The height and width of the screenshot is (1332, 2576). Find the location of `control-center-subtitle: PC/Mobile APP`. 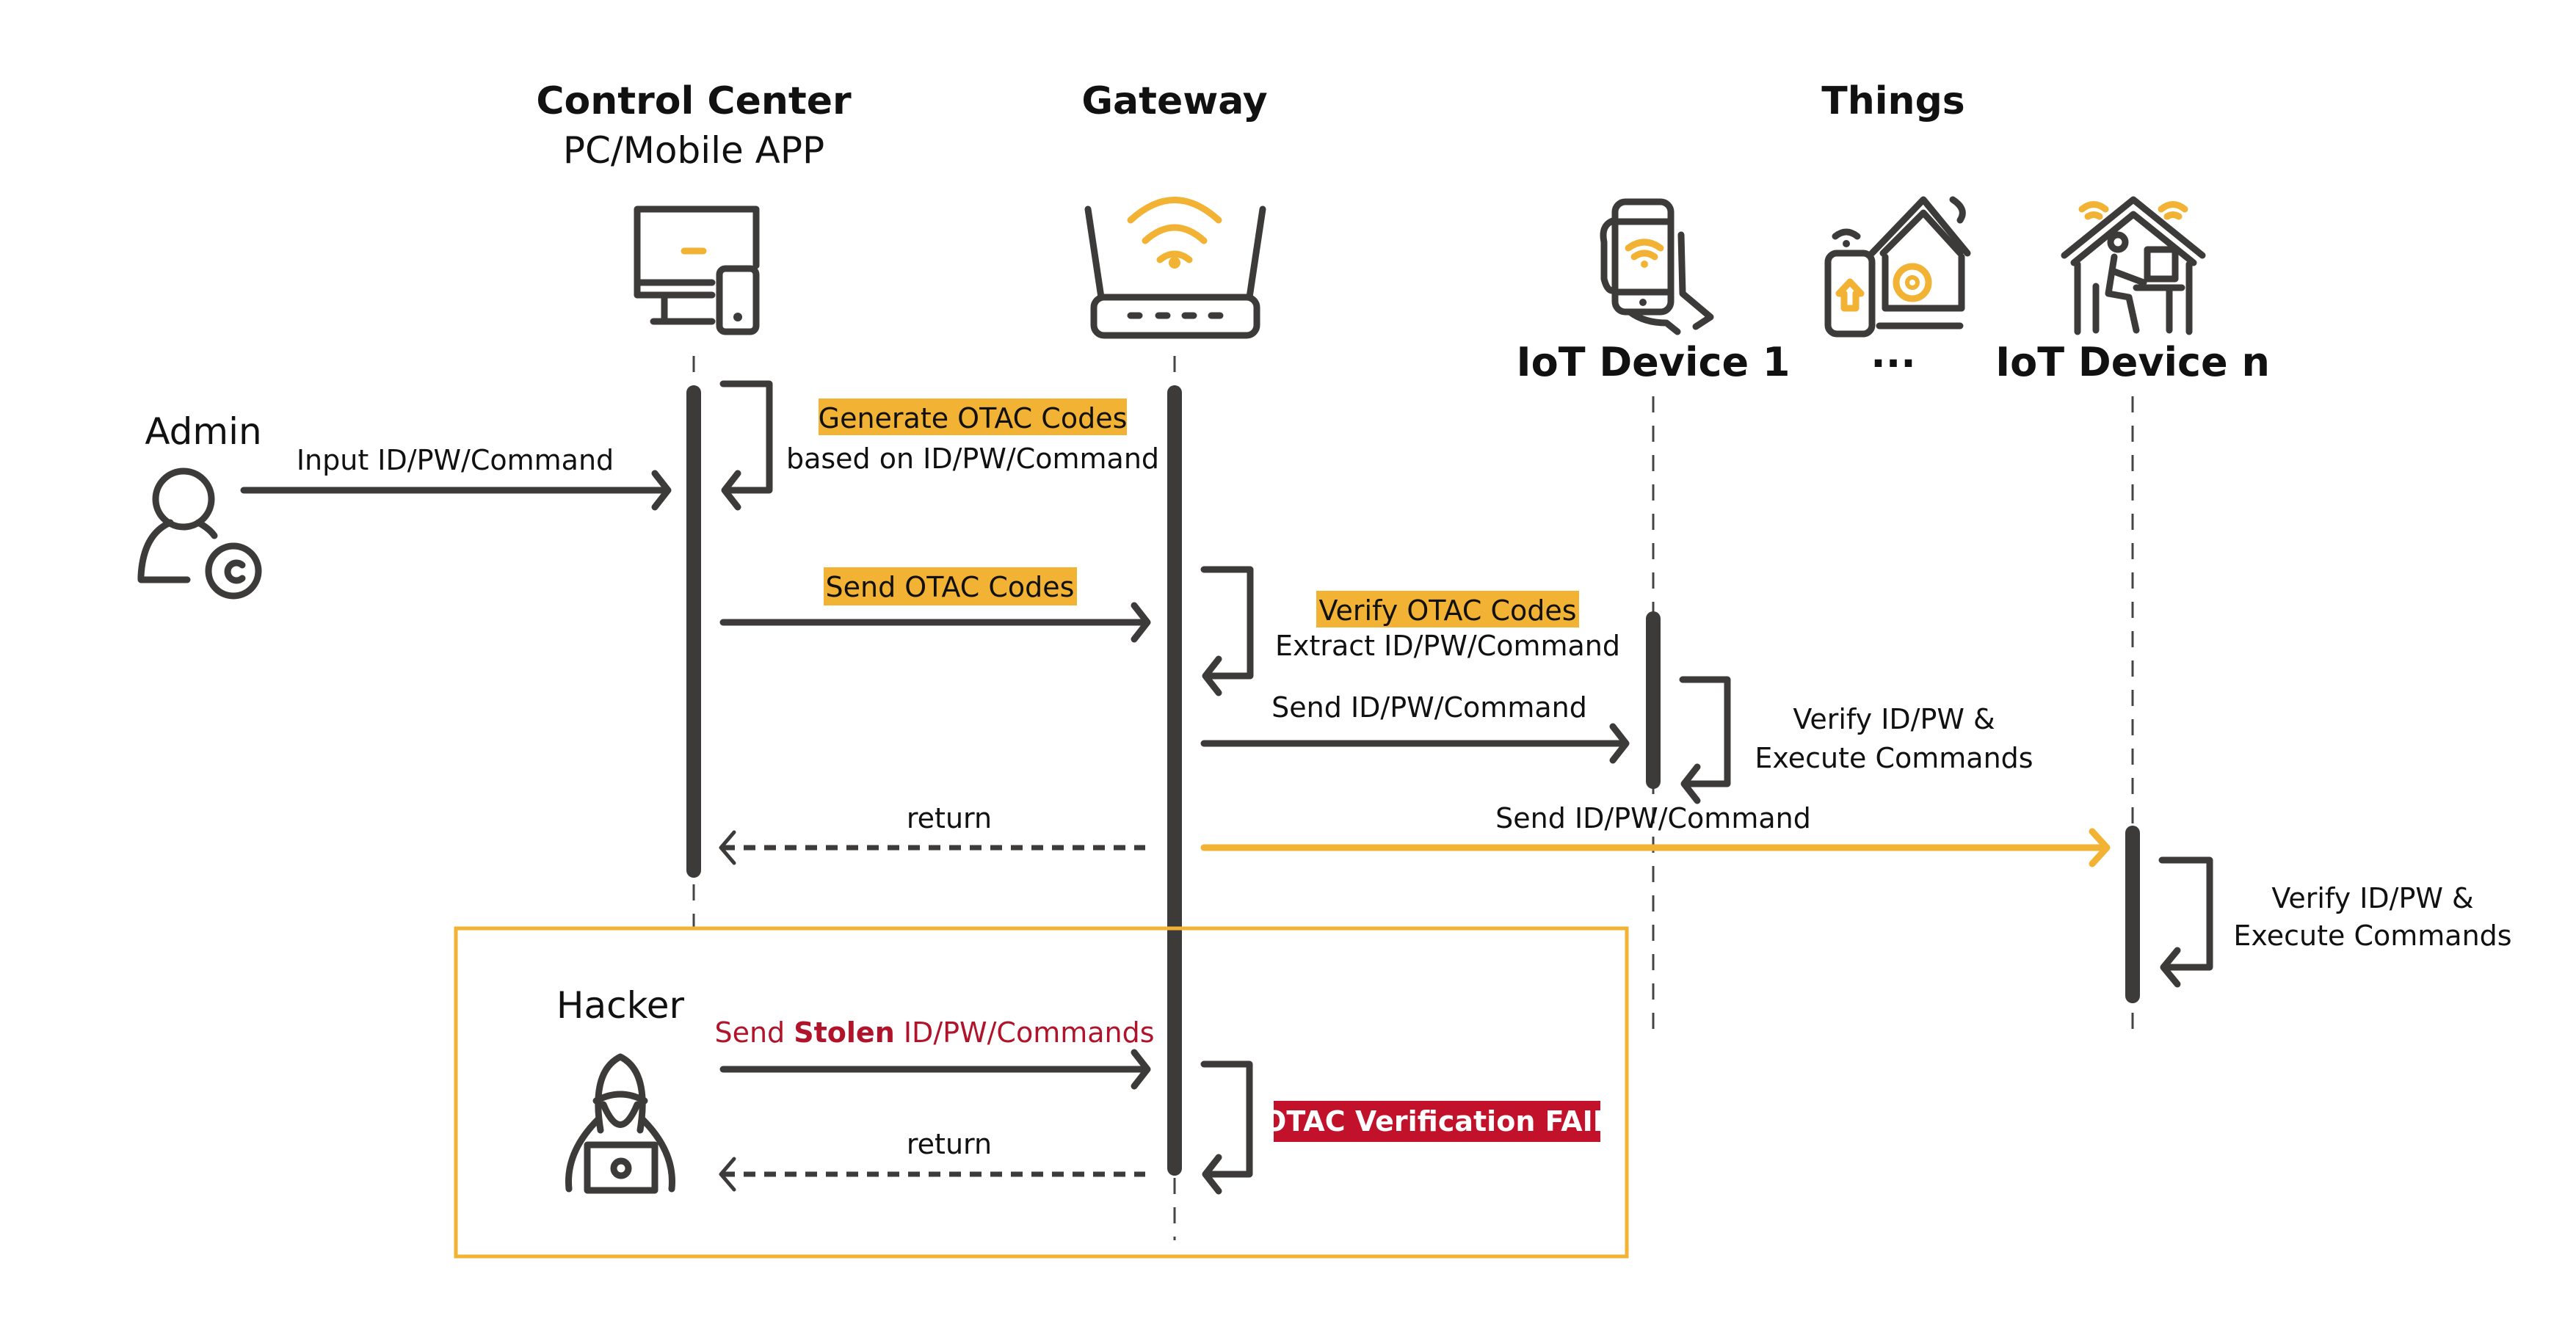

control-center-subtitle: PC/Mobile APP is located at coordinates (694, 150).